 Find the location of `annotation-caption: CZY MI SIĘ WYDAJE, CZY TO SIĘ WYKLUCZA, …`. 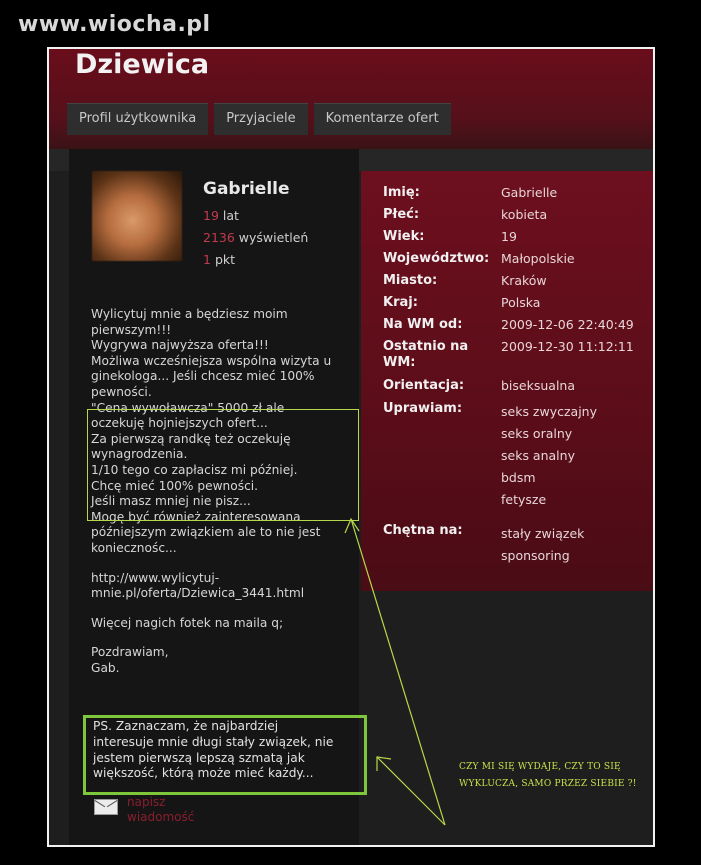

annotation-caption: CZY MI SIĘ WYDAJE, CZY TO SIĘ WYKLUCZA, … is located at coordinates (548, 775).